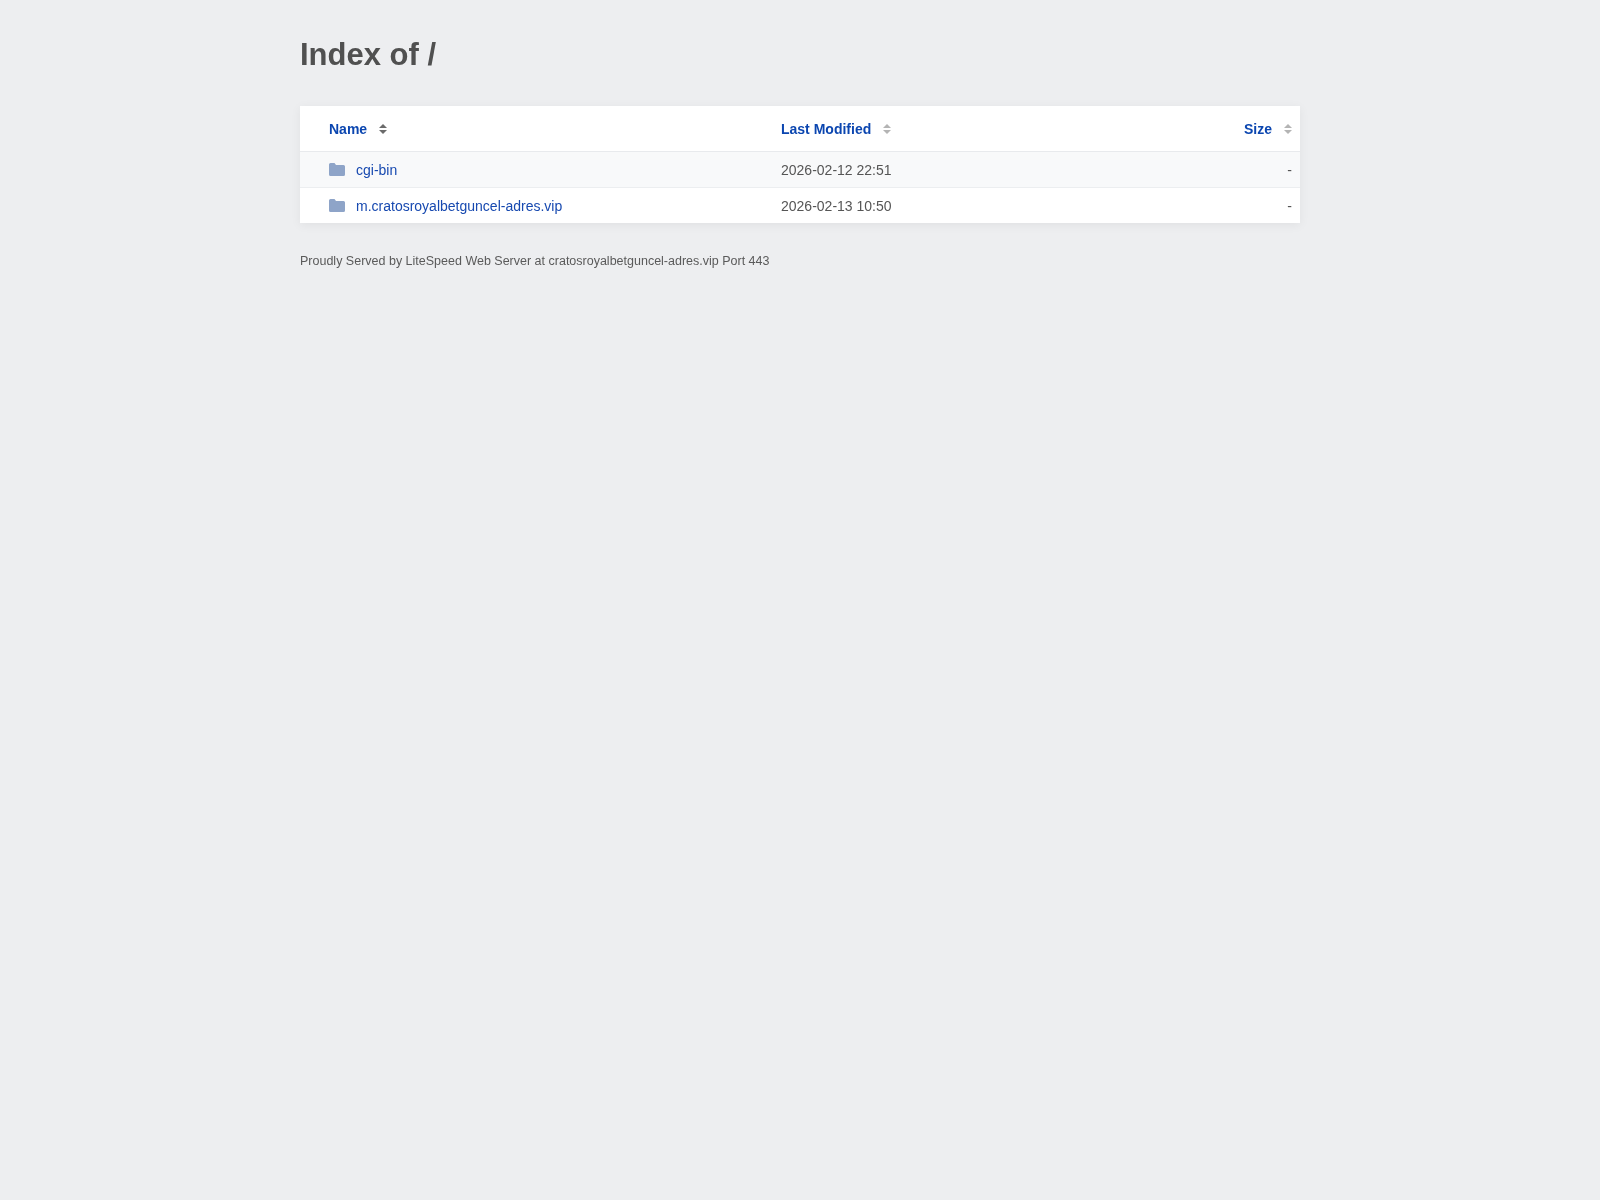 The height and width of the screenshot is (1200, 1600). What do you see at coordinates (800, 261) in the screenshot?
I see `server-footer: Proudly Served by LiteSpeed Web Server at cratosroyalbetguncel-adres.vip Port 443` at bounding box center [800, 261].